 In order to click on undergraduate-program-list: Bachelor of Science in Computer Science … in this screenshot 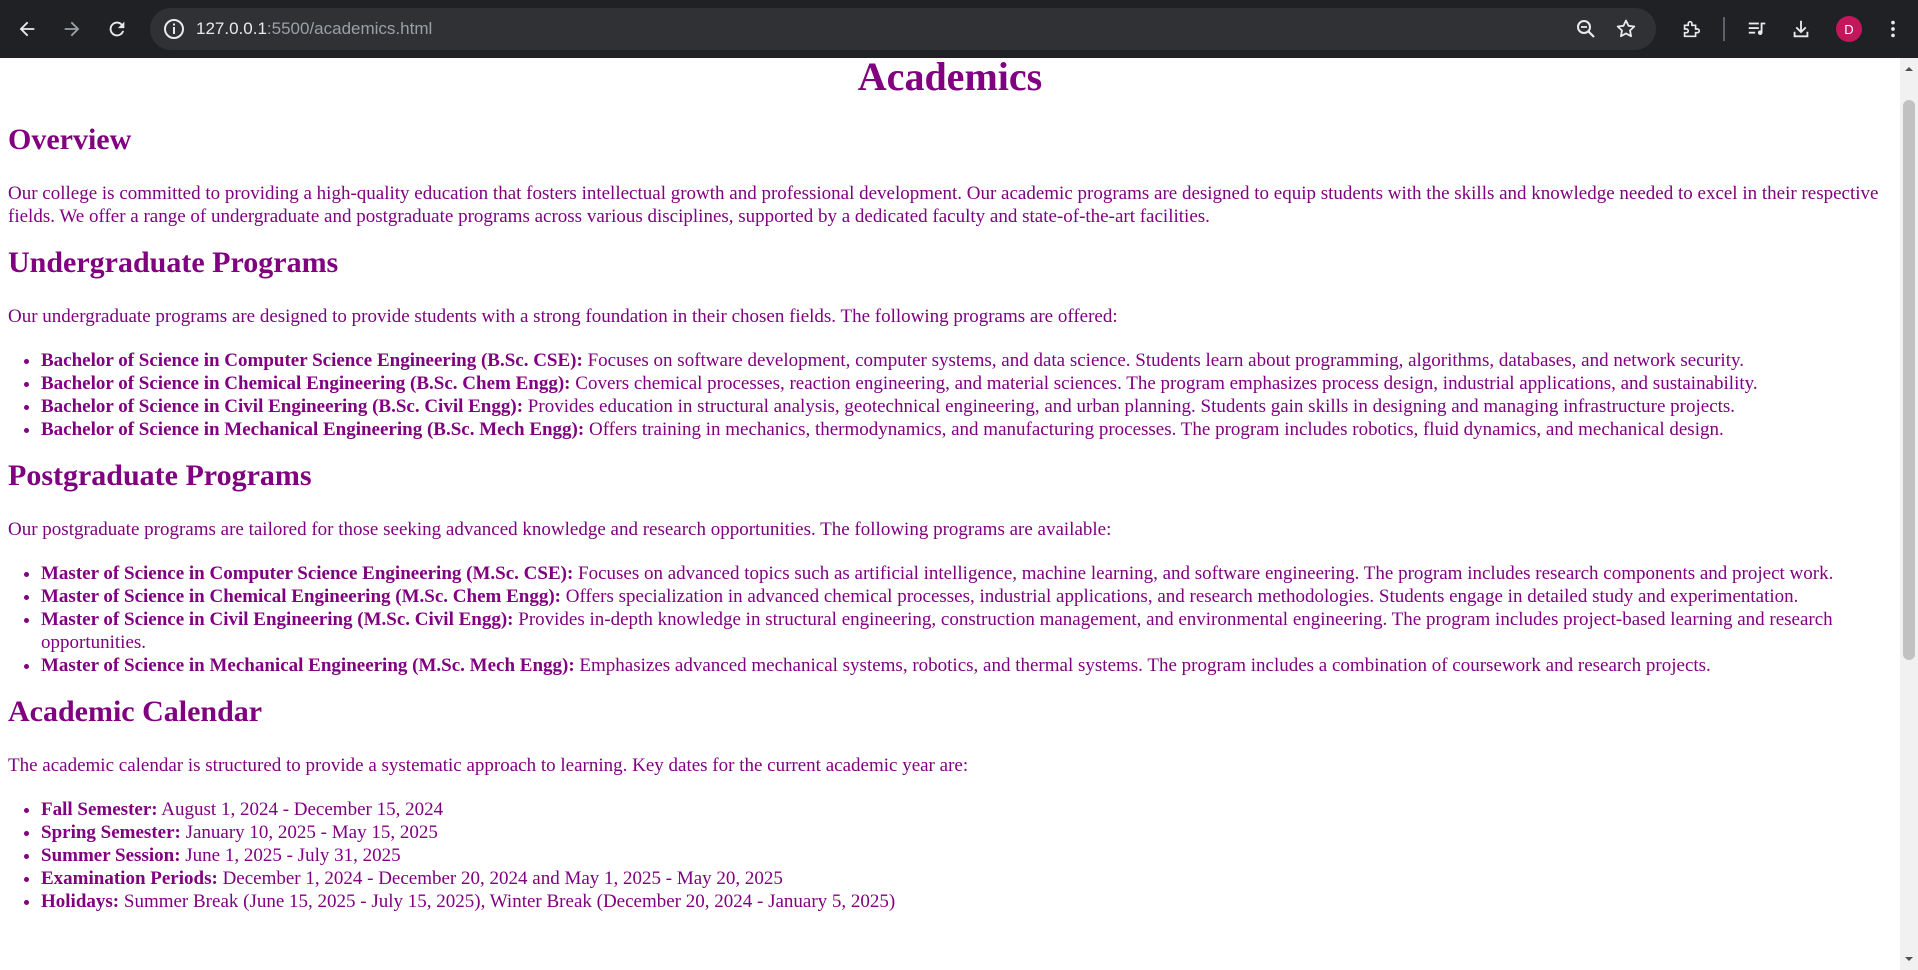, I will do `click(950, 395)`.